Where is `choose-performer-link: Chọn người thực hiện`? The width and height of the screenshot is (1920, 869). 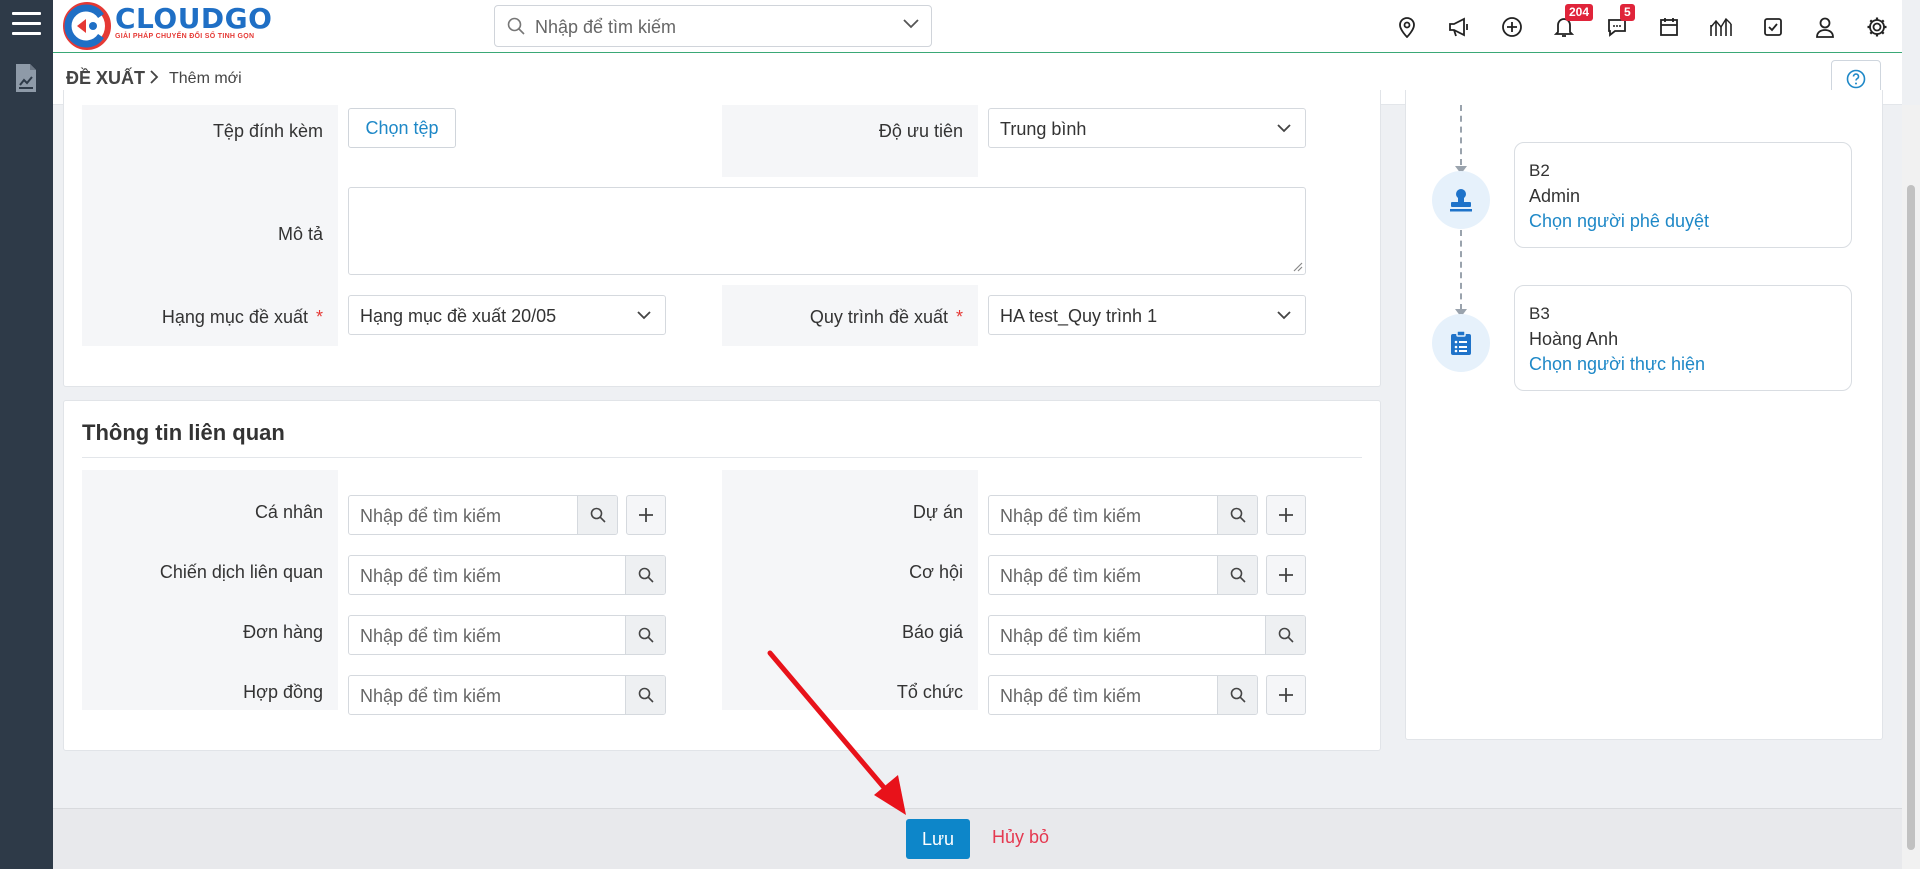 choose-performer-link: Chọn người thực hiện is located at coordinates (1617, 364).